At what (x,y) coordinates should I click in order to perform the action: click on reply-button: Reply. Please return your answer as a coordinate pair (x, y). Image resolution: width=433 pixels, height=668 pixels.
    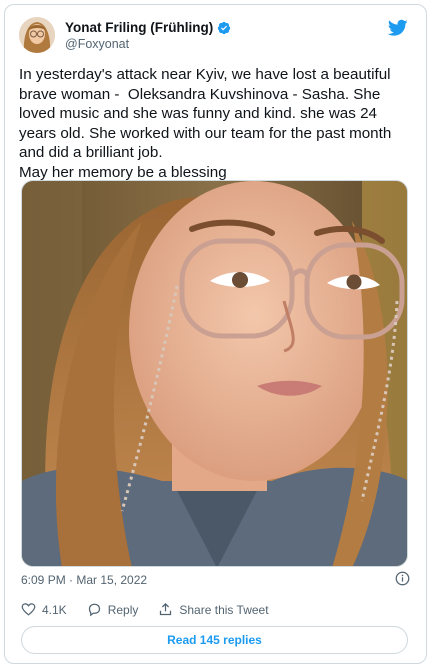
    Looking at the image, I should click on (113, 609).